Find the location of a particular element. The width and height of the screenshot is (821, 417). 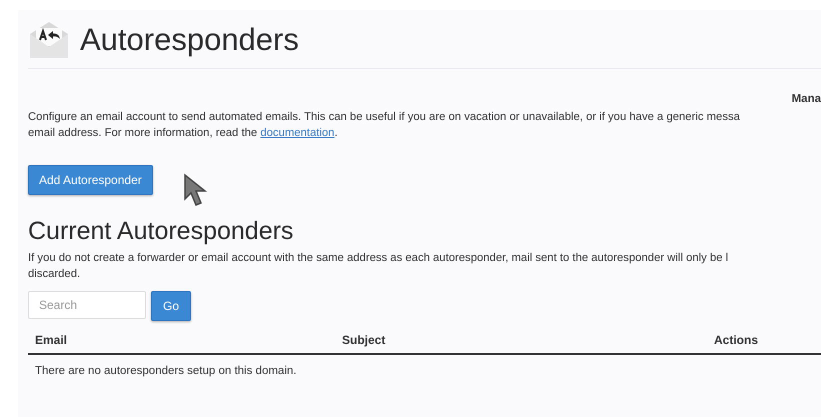

documentation-link: documentation is located at coordinates (297, 133).